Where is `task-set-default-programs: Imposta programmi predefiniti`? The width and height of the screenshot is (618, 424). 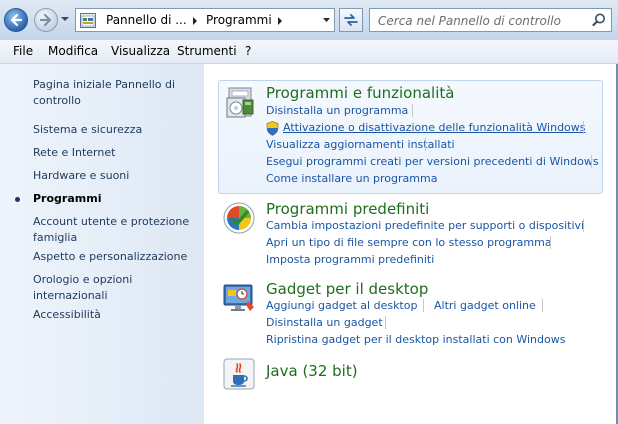 task-set-default-programs: Imposta programmi predefiniti is located at coordinates (350, 260).